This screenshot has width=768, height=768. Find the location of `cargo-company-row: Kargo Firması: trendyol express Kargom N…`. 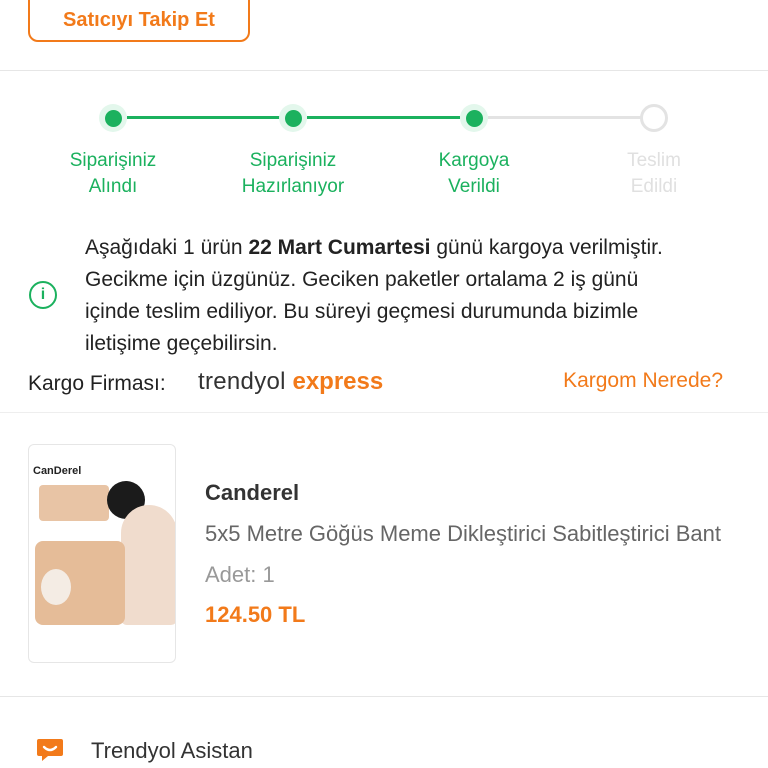

cargo-company-row: Kargo Firması: trendyol express Kargom N… is located at coordinates (378, 385).